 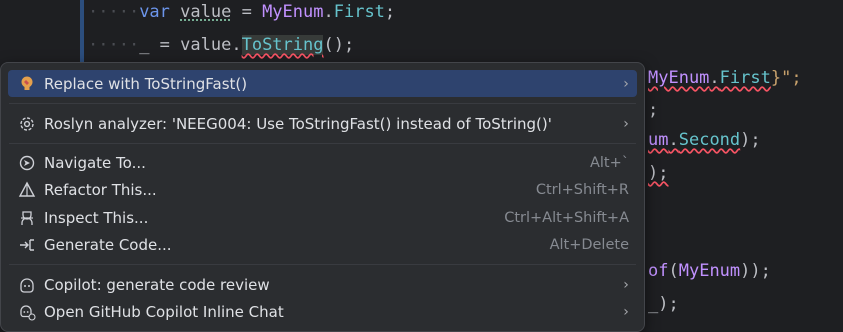 What do you see at coordinates (27, 84) in the screenshot?
I see `bulb-fix-icon` at bounding box center [27, 84].